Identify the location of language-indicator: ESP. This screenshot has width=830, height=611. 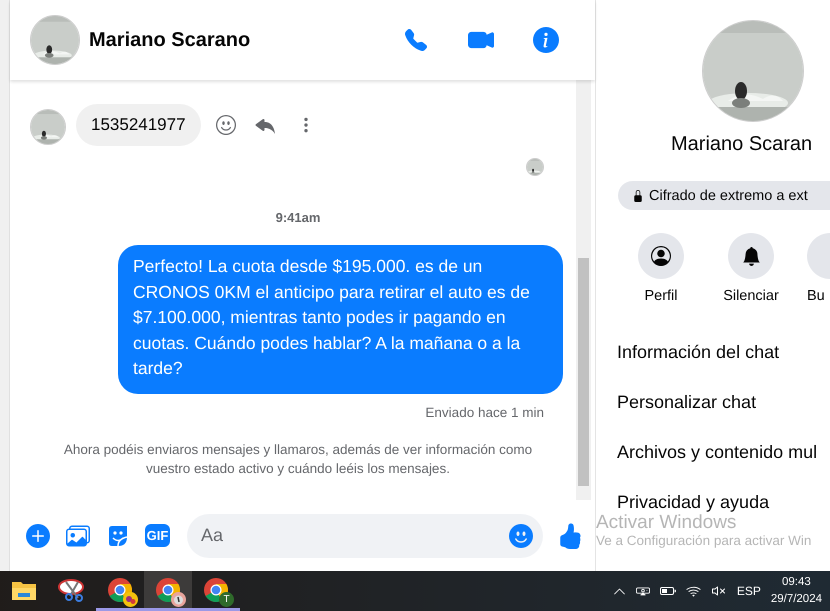
(748, 591).